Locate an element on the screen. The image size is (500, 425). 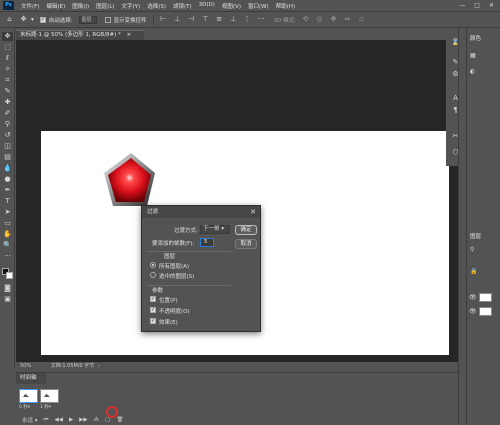
distribute-icon: ⋮ is located at coordinates (247, 19).